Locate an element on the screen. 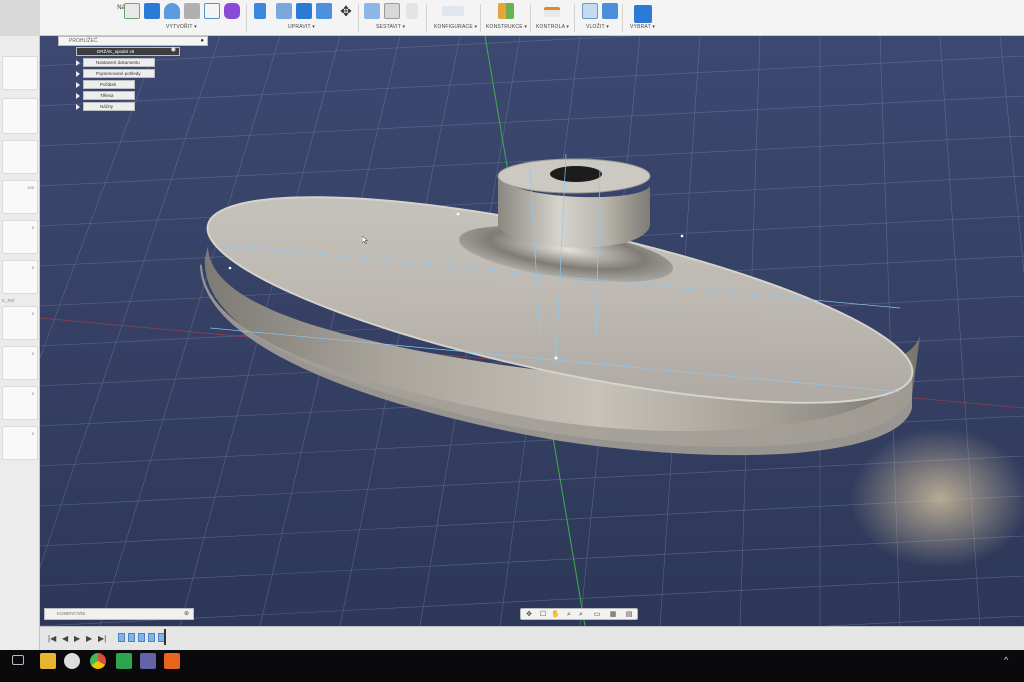 This screenshot has height=682, width=1024. move-icon: ✥ is located at coordinates (346, 11).